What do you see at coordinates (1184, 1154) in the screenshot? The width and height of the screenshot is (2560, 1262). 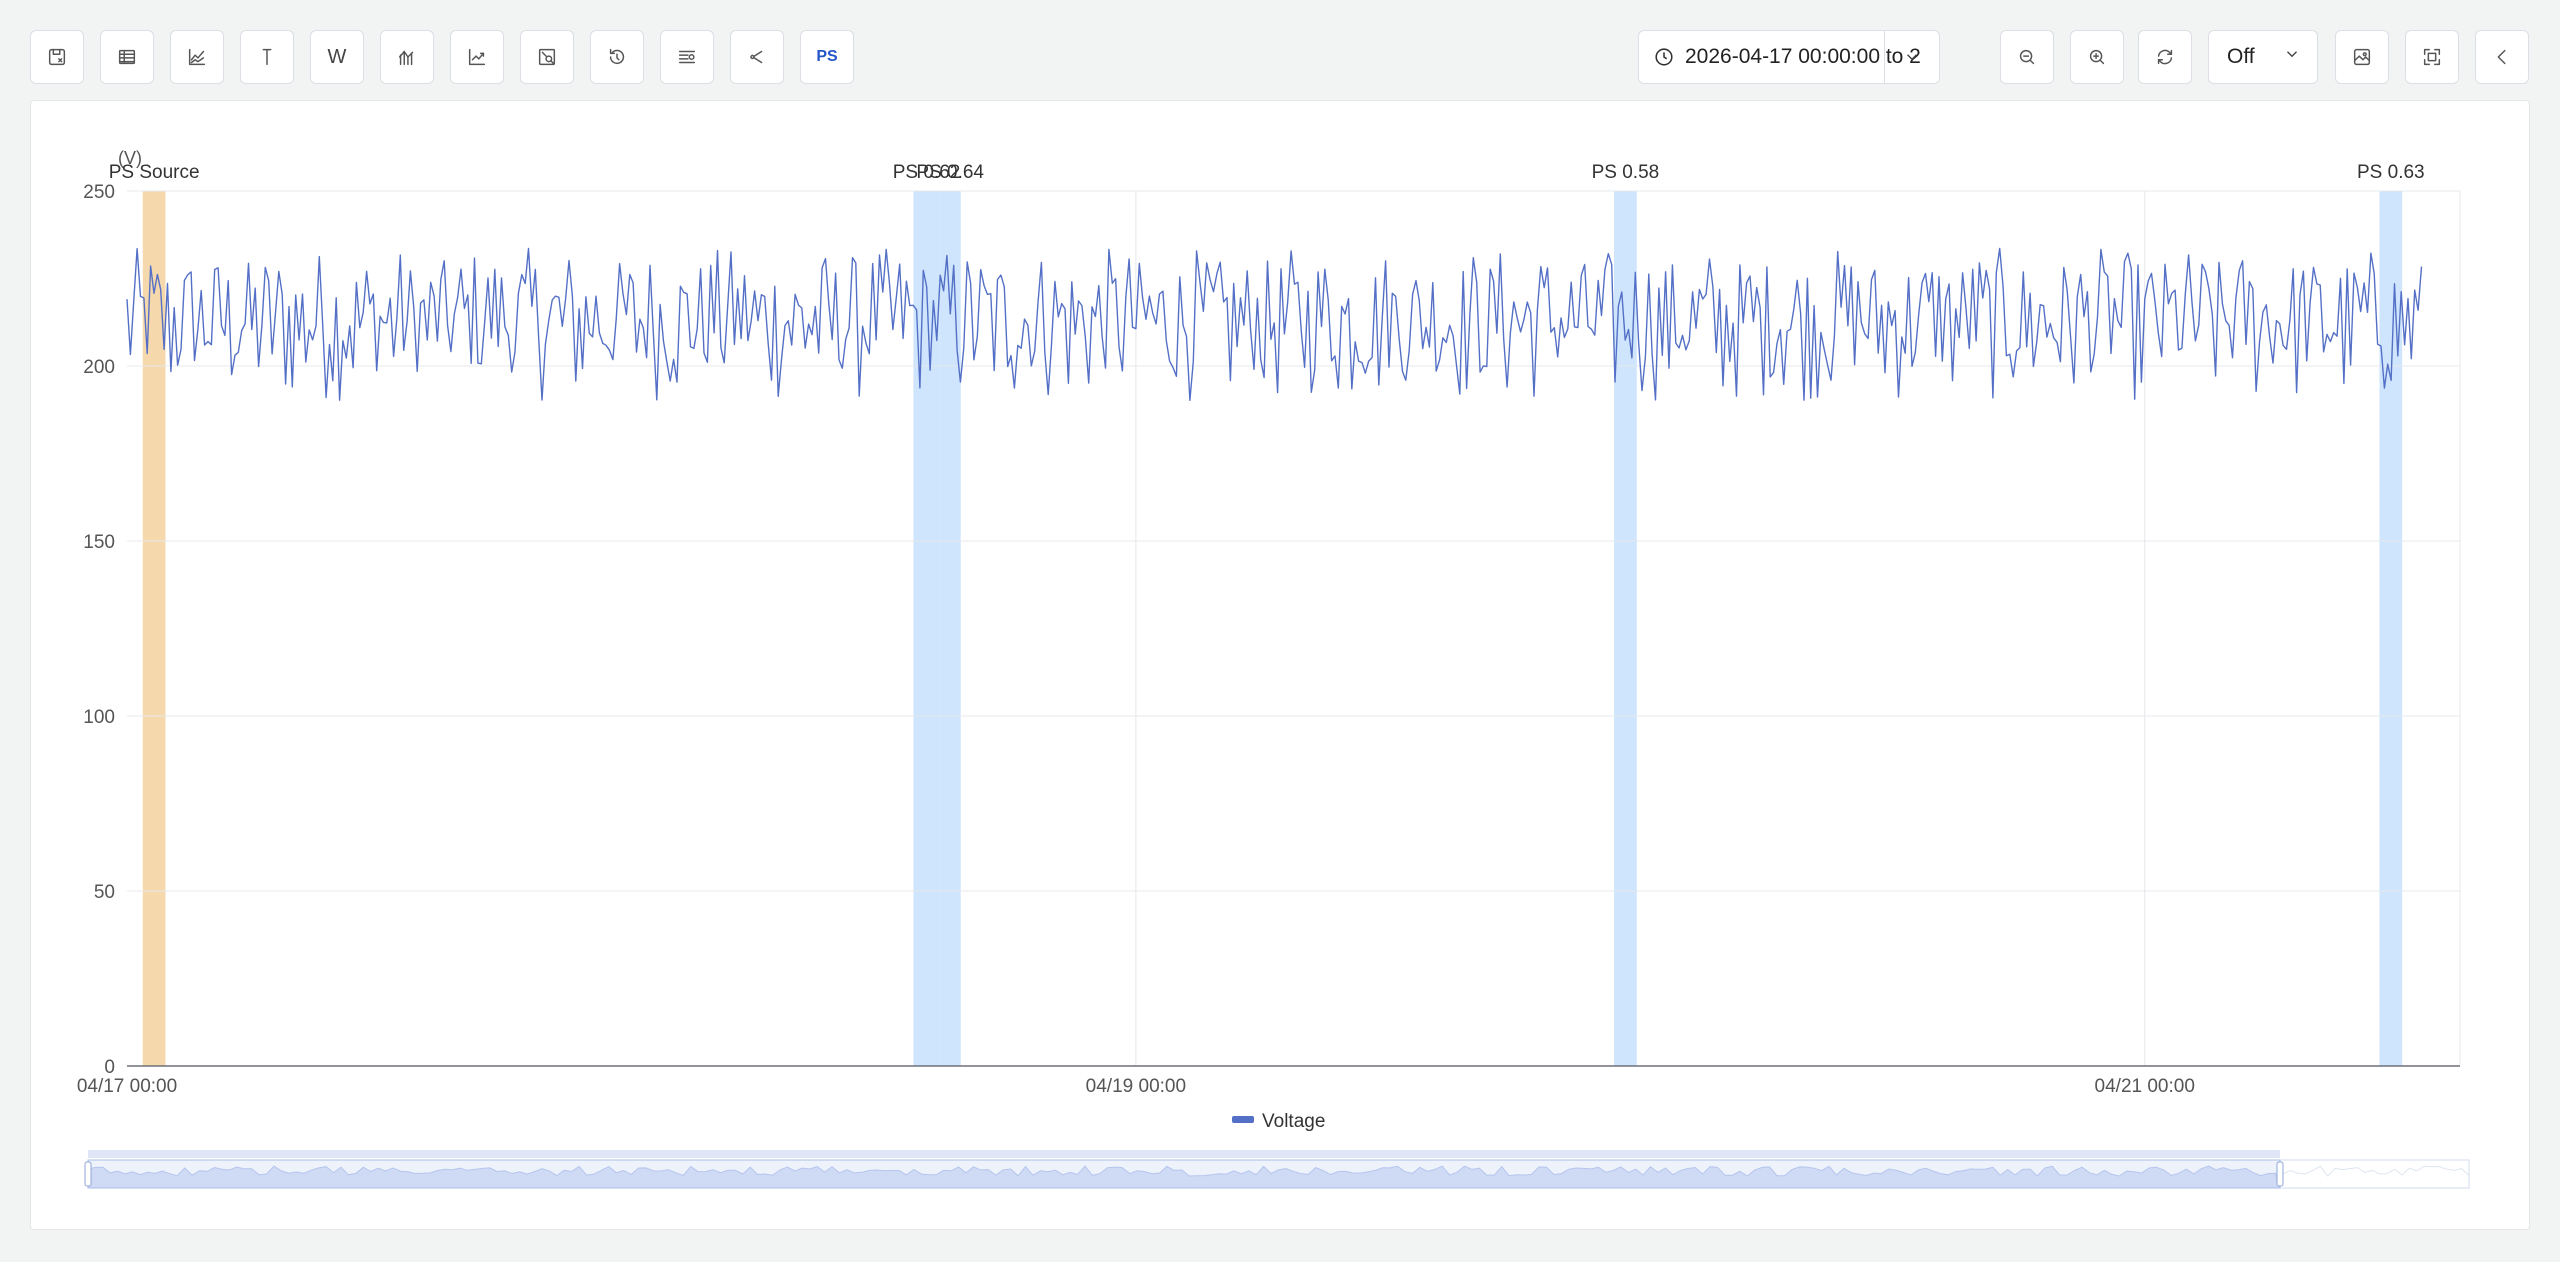 I see `zoom-slider-move-bar` at bounding box center [1184, 1154].